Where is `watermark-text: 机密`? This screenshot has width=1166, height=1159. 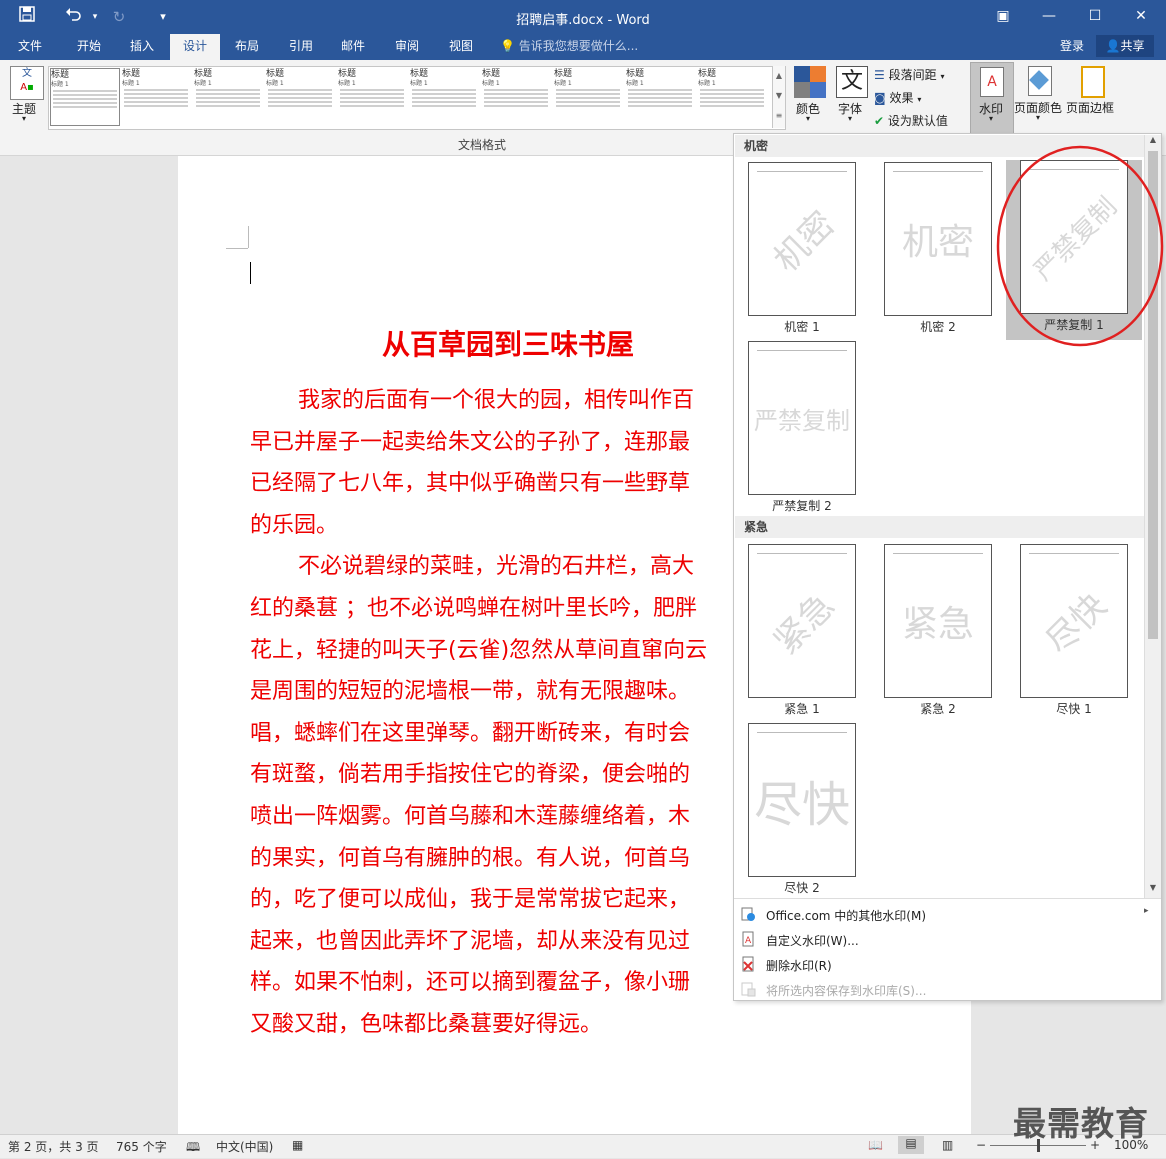 watermark-text: 机密 is located at coordinates (804, 241).